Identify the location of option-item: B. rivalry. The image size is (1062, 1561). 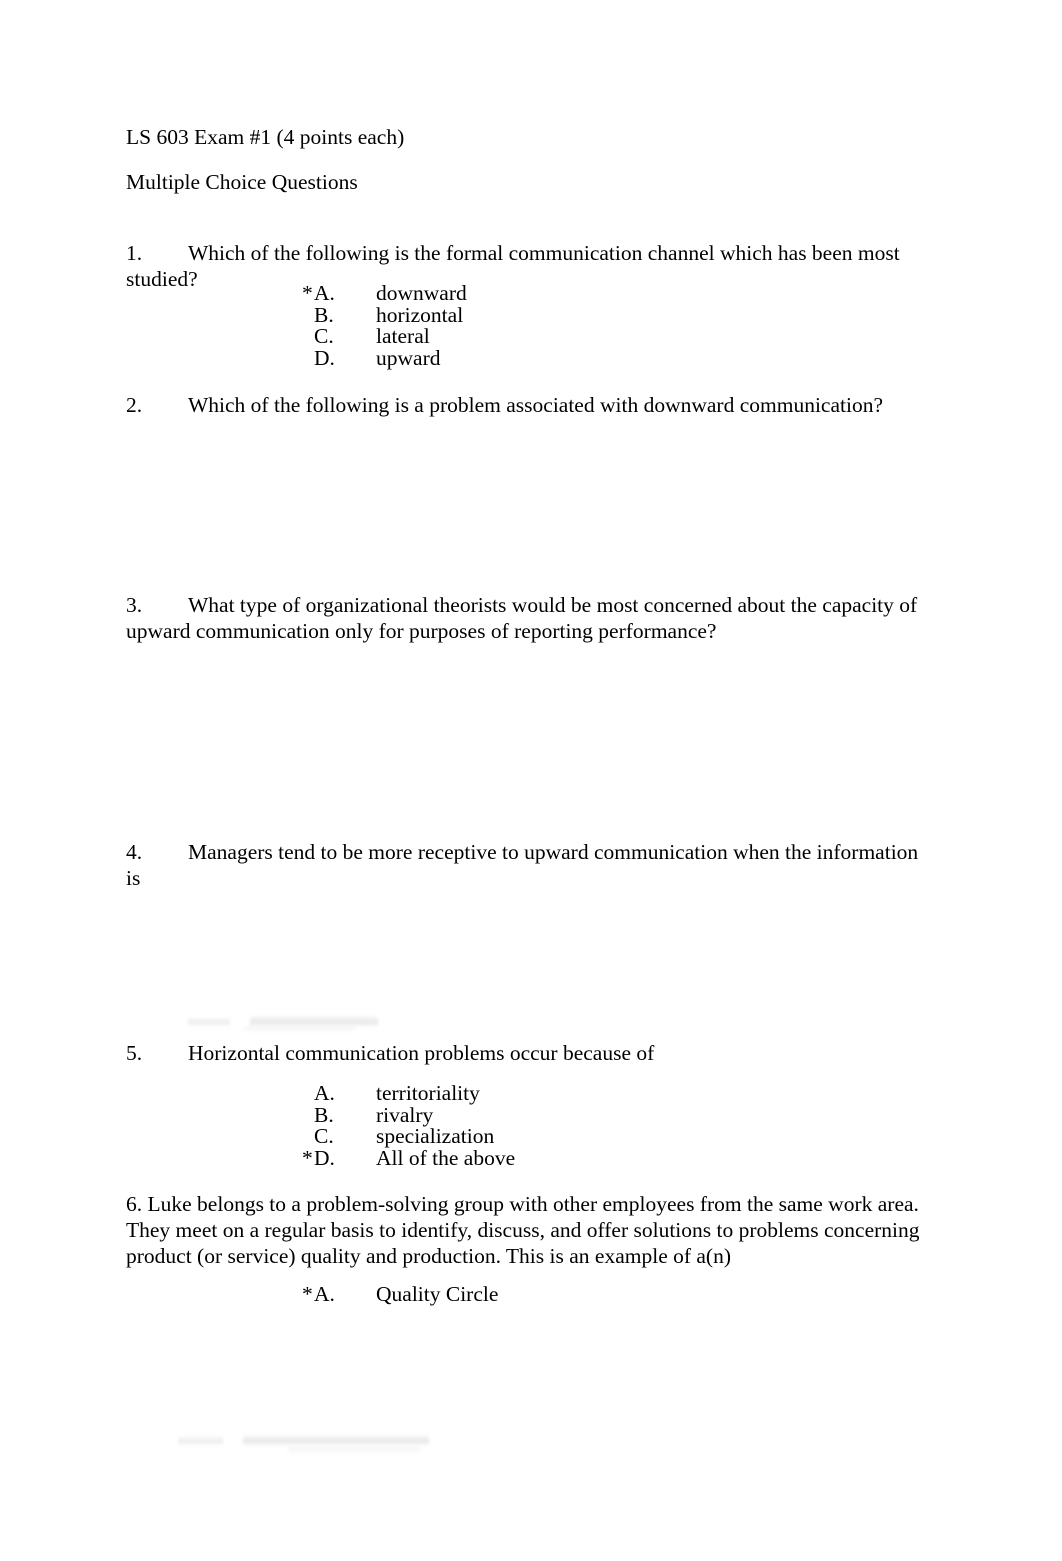
(531, 1114).